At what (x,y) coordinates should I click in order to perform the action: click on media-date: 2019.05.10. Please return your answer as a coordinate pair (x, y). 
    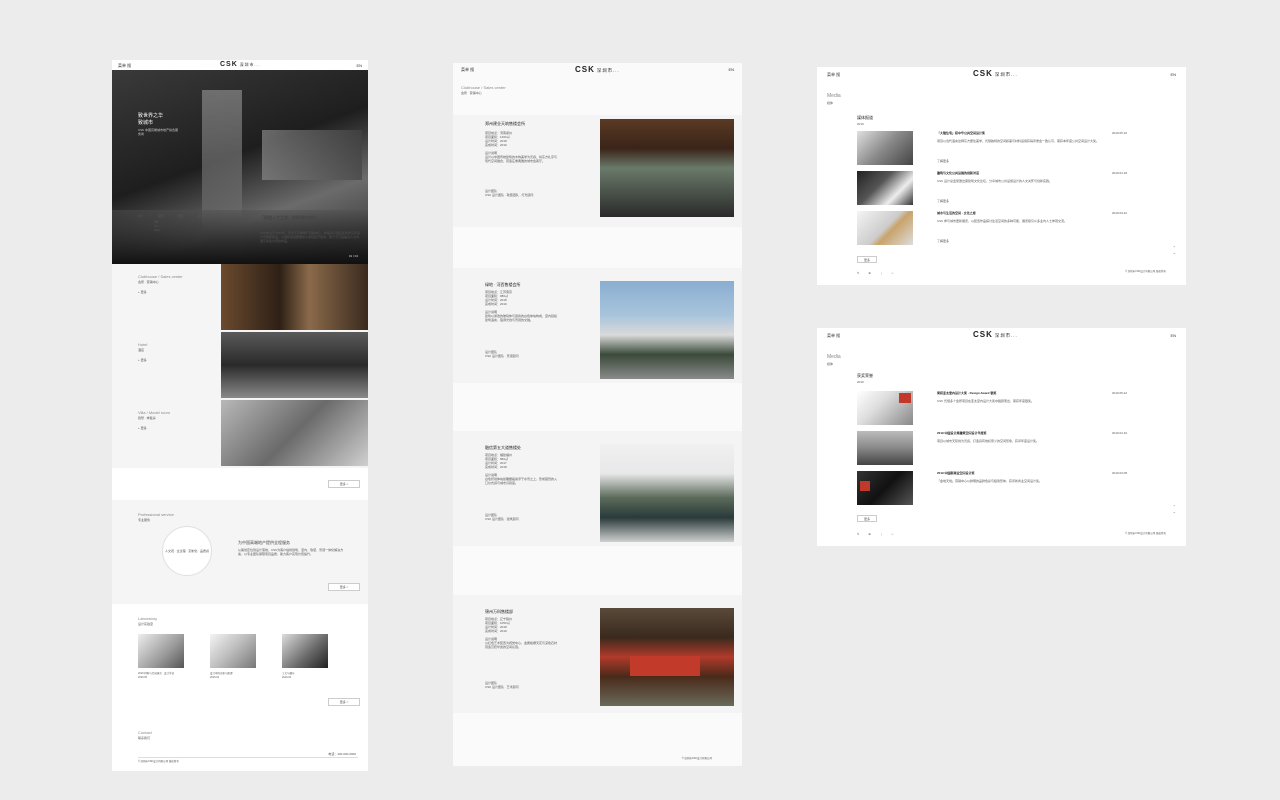
    Looking at the image, I should click on (1119, 133).